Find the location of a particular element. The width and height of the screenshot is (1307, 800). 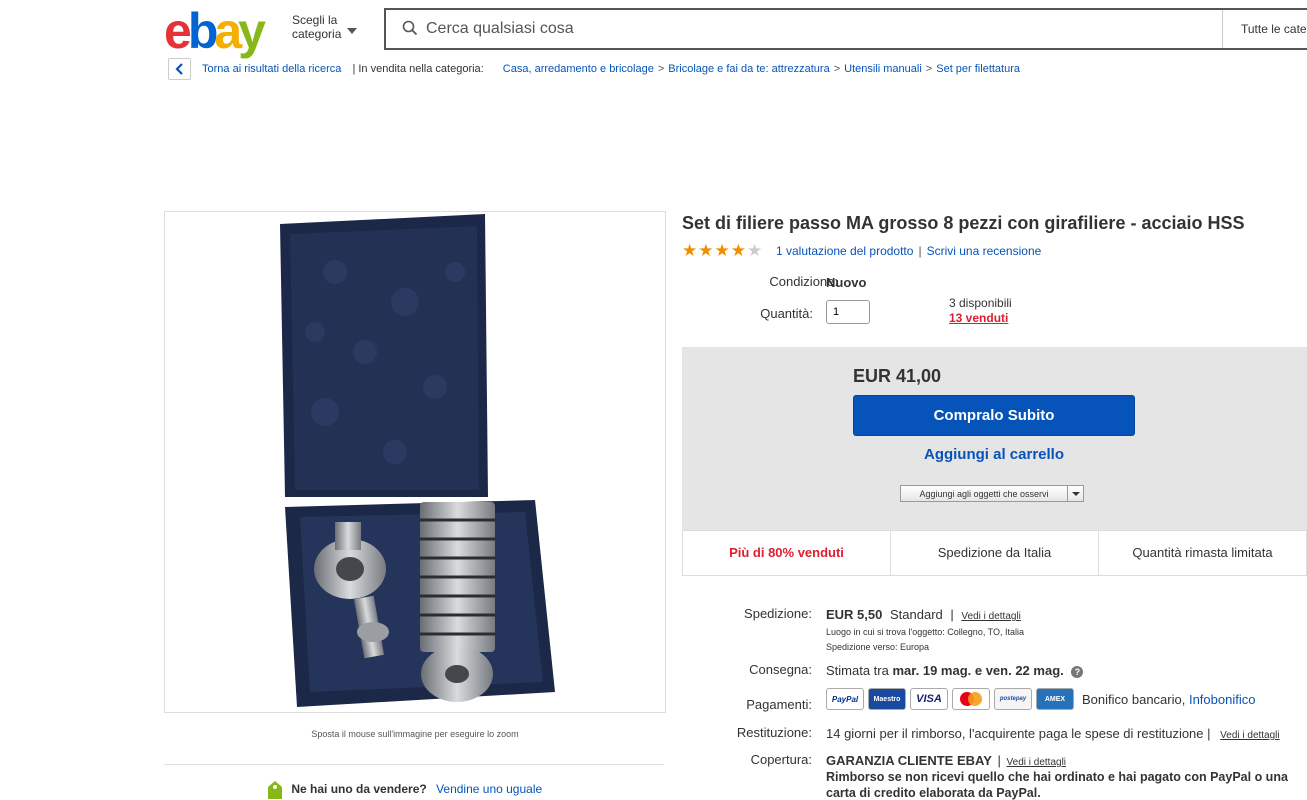

search-input: Cerca qualsiasi cosa is located at coordinates (500, 29).